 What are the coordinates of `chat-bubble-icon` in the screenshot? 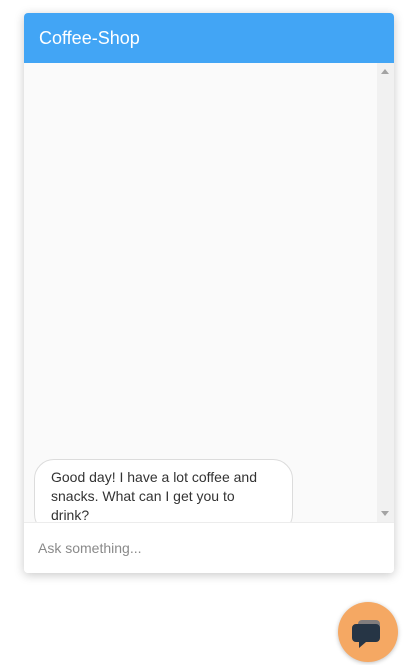 It's located at (366, 634).